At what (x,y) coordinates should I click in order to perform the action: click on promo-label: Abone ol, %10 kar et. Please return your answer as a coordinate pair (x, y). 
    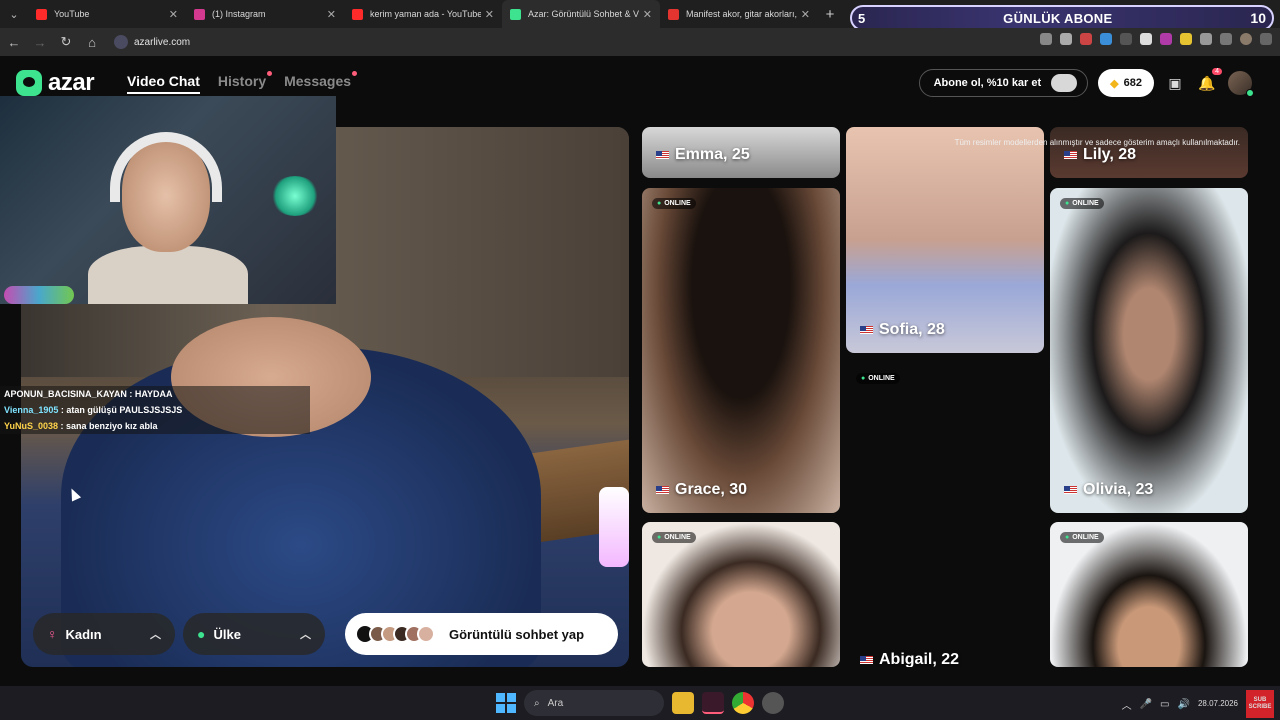
    Looking at the image, I should click on (987, 83).